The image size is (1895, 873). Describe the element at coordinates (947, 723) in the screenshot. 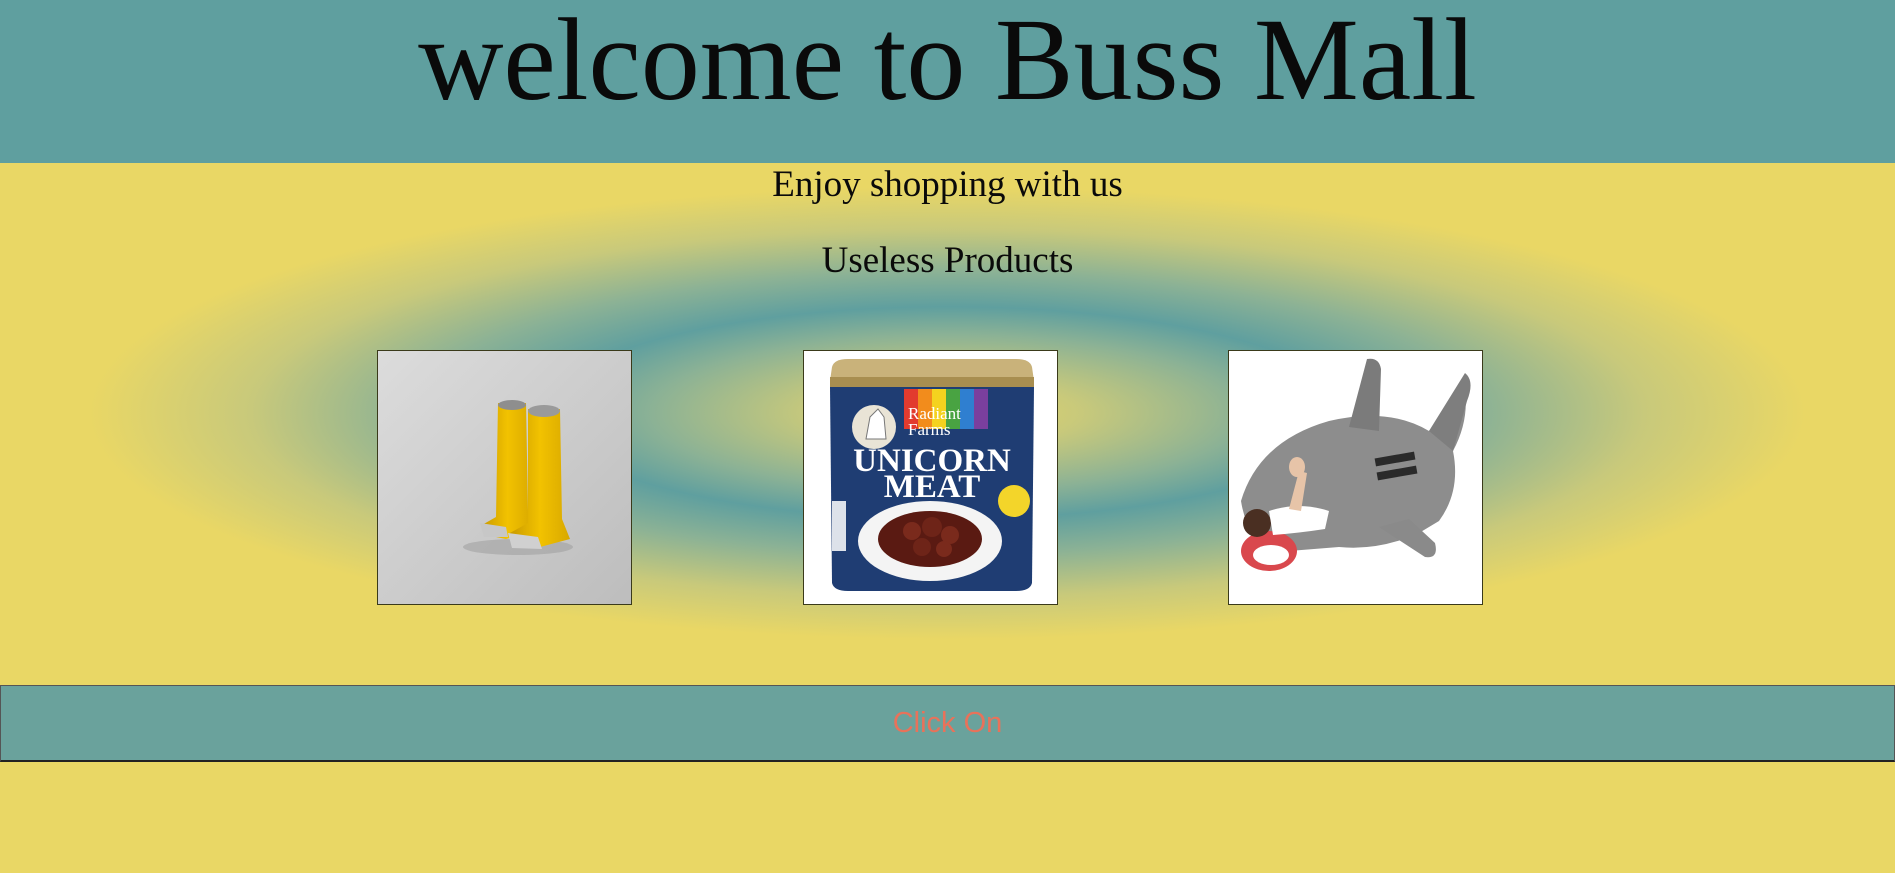

I see `click-on-button: Click On` at that location.